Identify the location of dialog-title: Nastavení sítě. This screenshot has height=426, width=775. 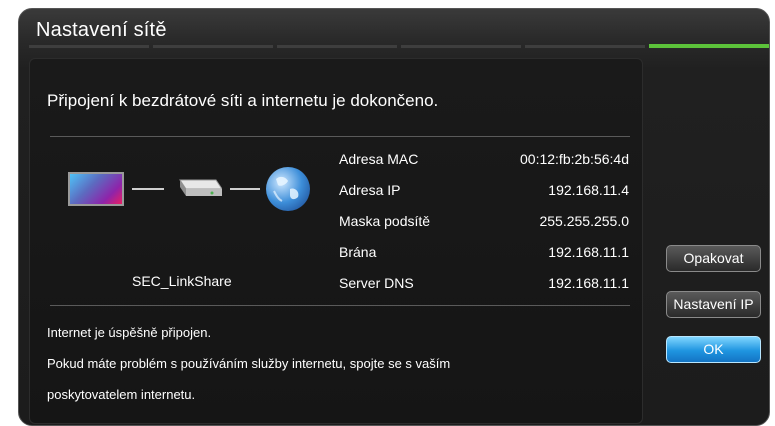
(101, 30).